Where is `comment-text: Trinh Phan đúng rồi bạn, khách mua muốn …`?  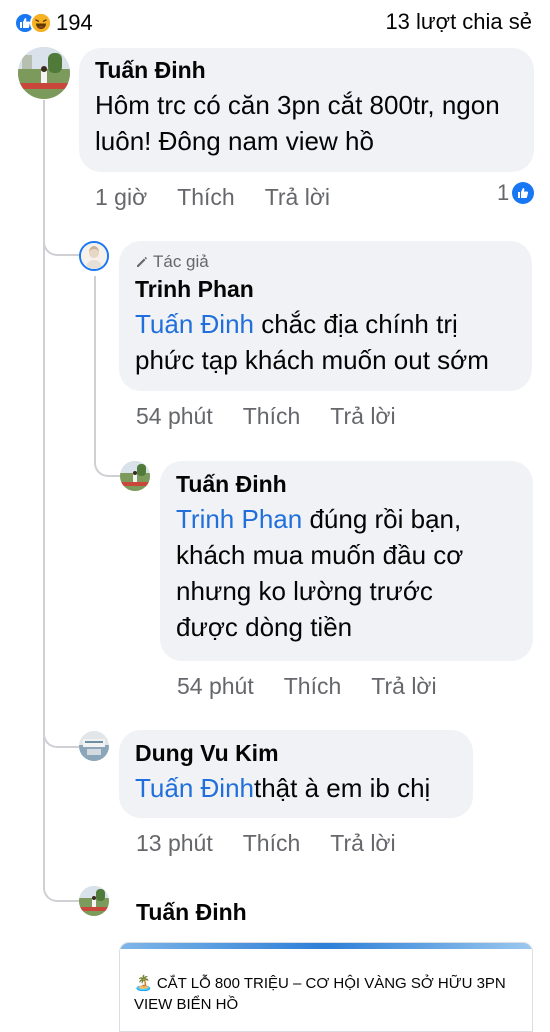 comment-text: Trinh Phan đúng rồi bạn, khách mua muốn … is located at coordinates (336, 573).